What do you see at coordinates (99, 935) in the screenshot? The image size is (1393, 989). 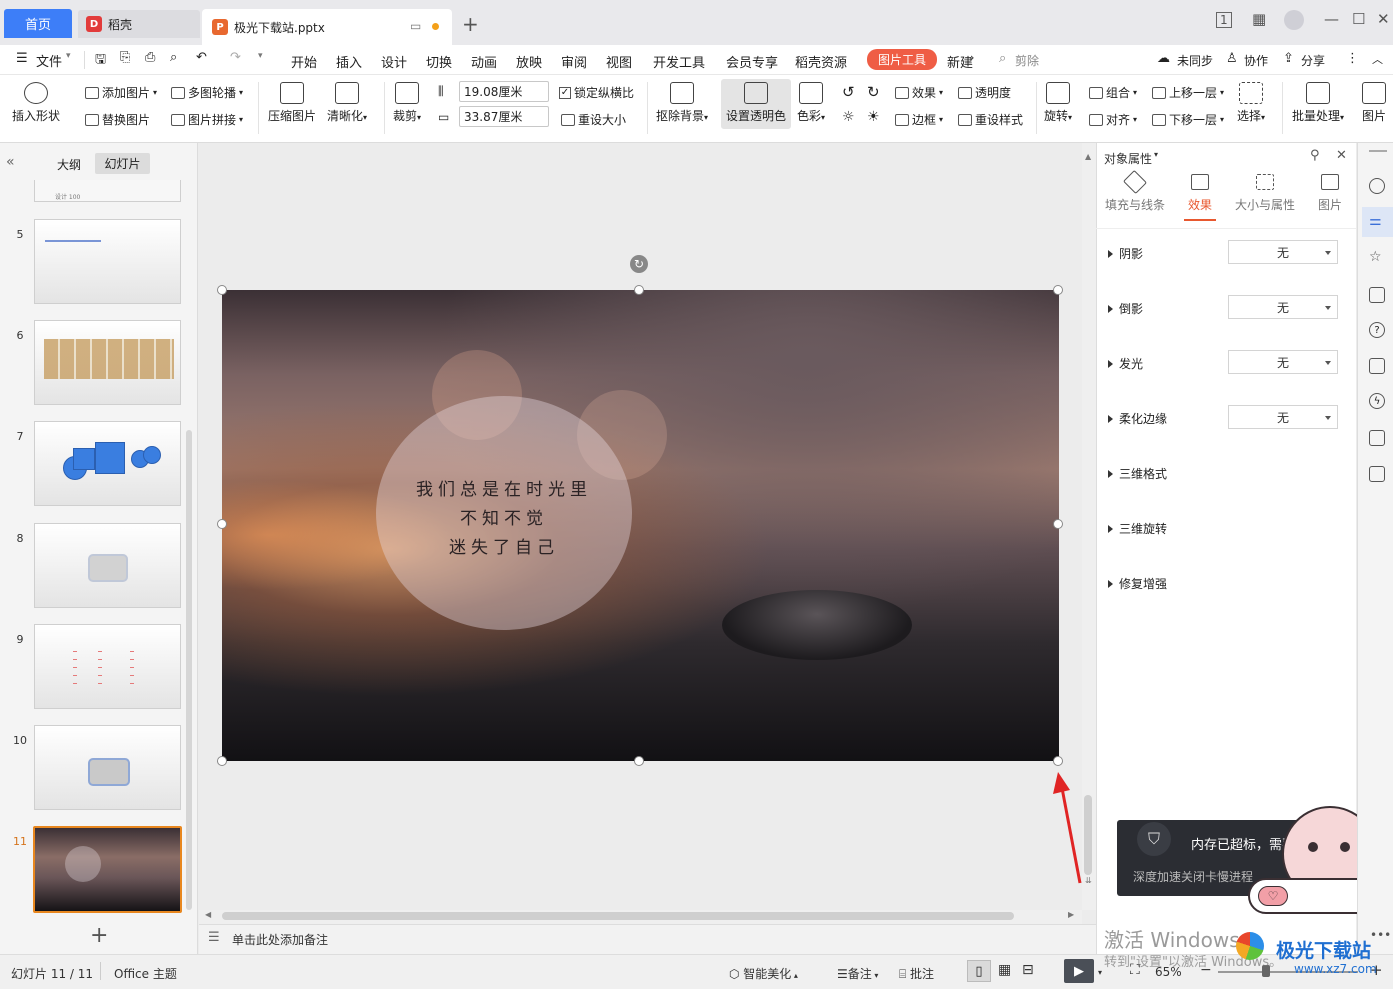 I see `add-slide-icon: +` at bounding box center [99, 935].